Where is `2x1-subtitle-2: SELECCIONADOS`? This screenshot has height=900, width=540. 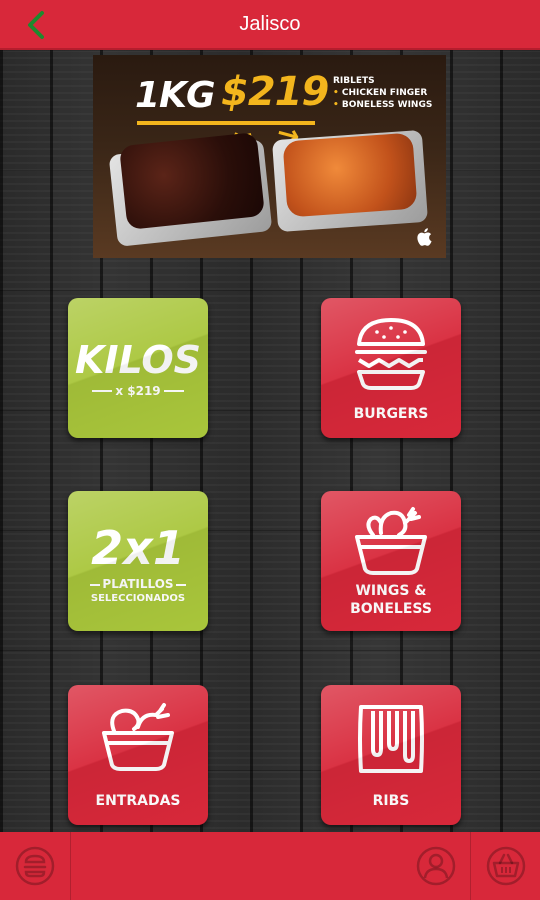 2x1-subtitle-2: SELECCIONADOS is located at coordinates (138, 598).